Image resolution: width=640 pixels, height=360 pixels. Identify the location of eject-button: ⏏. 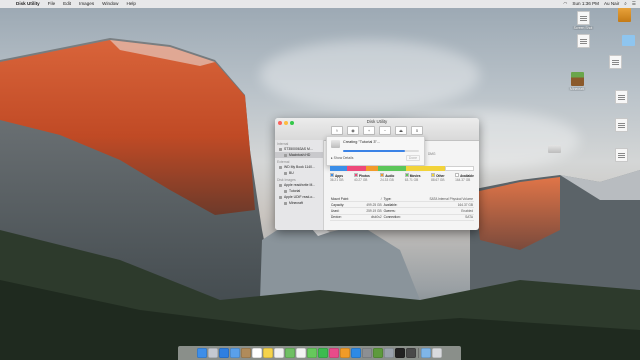
(401, 130).